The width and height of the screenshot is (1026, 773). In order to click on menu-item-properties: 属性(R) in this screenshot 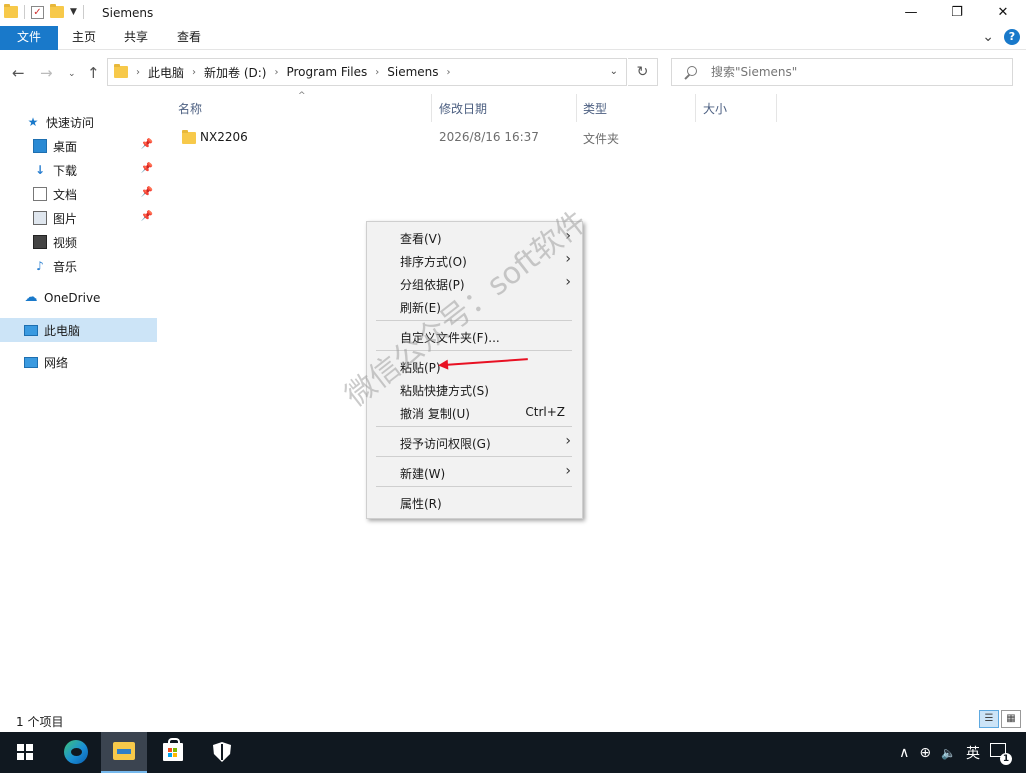, I will do `click(474, 502)`.